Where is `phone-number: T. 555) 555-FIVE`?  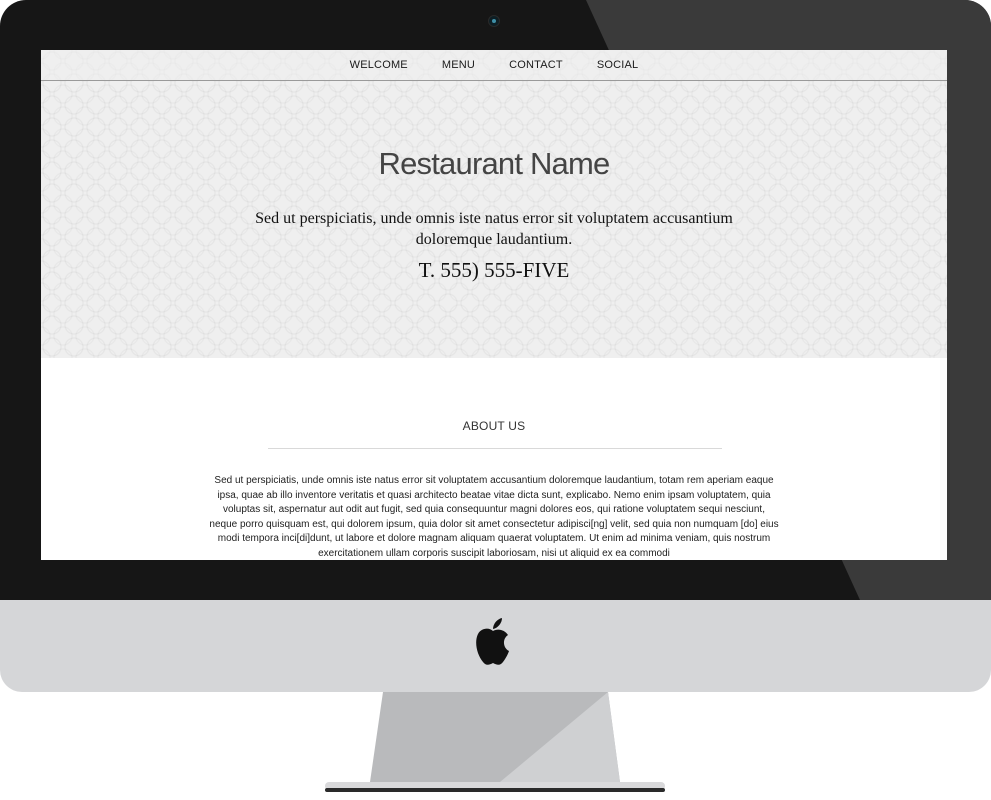
phone-number: T. 555) 555-FIVE is located at coordinates (494, 270).